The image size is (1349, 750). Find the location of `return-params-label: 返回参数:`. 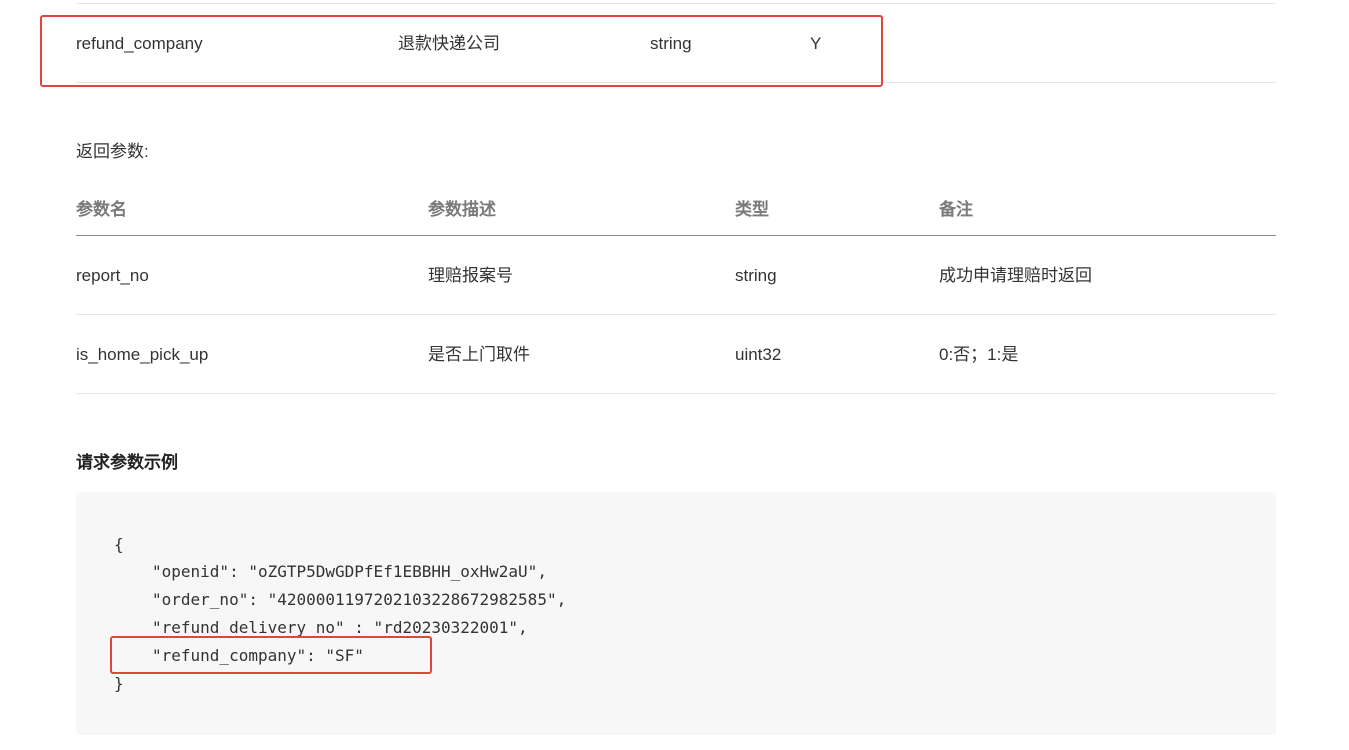

return-params-label: 返回参数: is located at coordinates (112, 151).